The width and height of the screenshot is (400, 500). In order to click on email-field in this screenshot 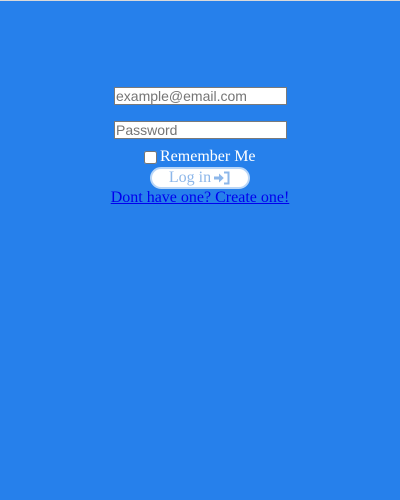, I will do `click(200, 96)`.